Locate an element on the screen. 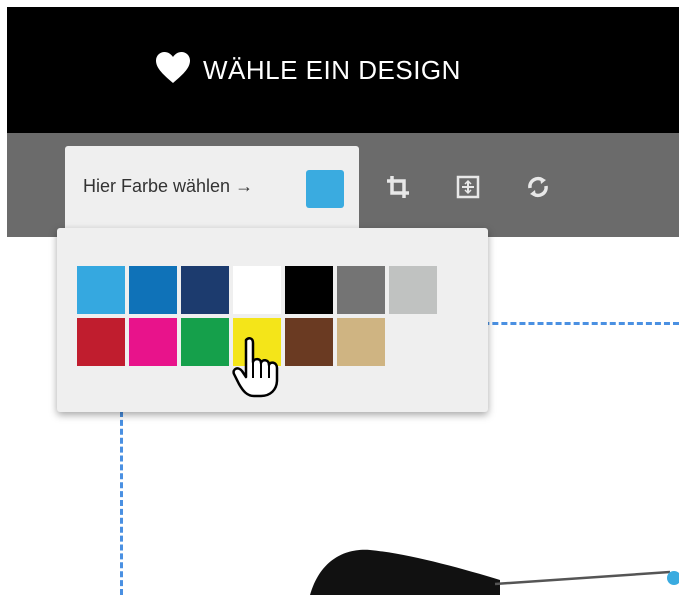 The image size is (679, 595). page-title: WÄHLE EIN DESIGN is located at coordinates (332, 69).